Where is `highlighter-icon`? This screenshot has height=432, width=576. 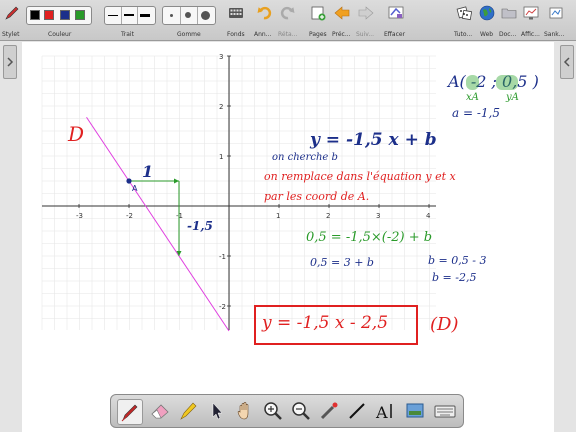 highlighter-icon is located at coordinates (188, 411).